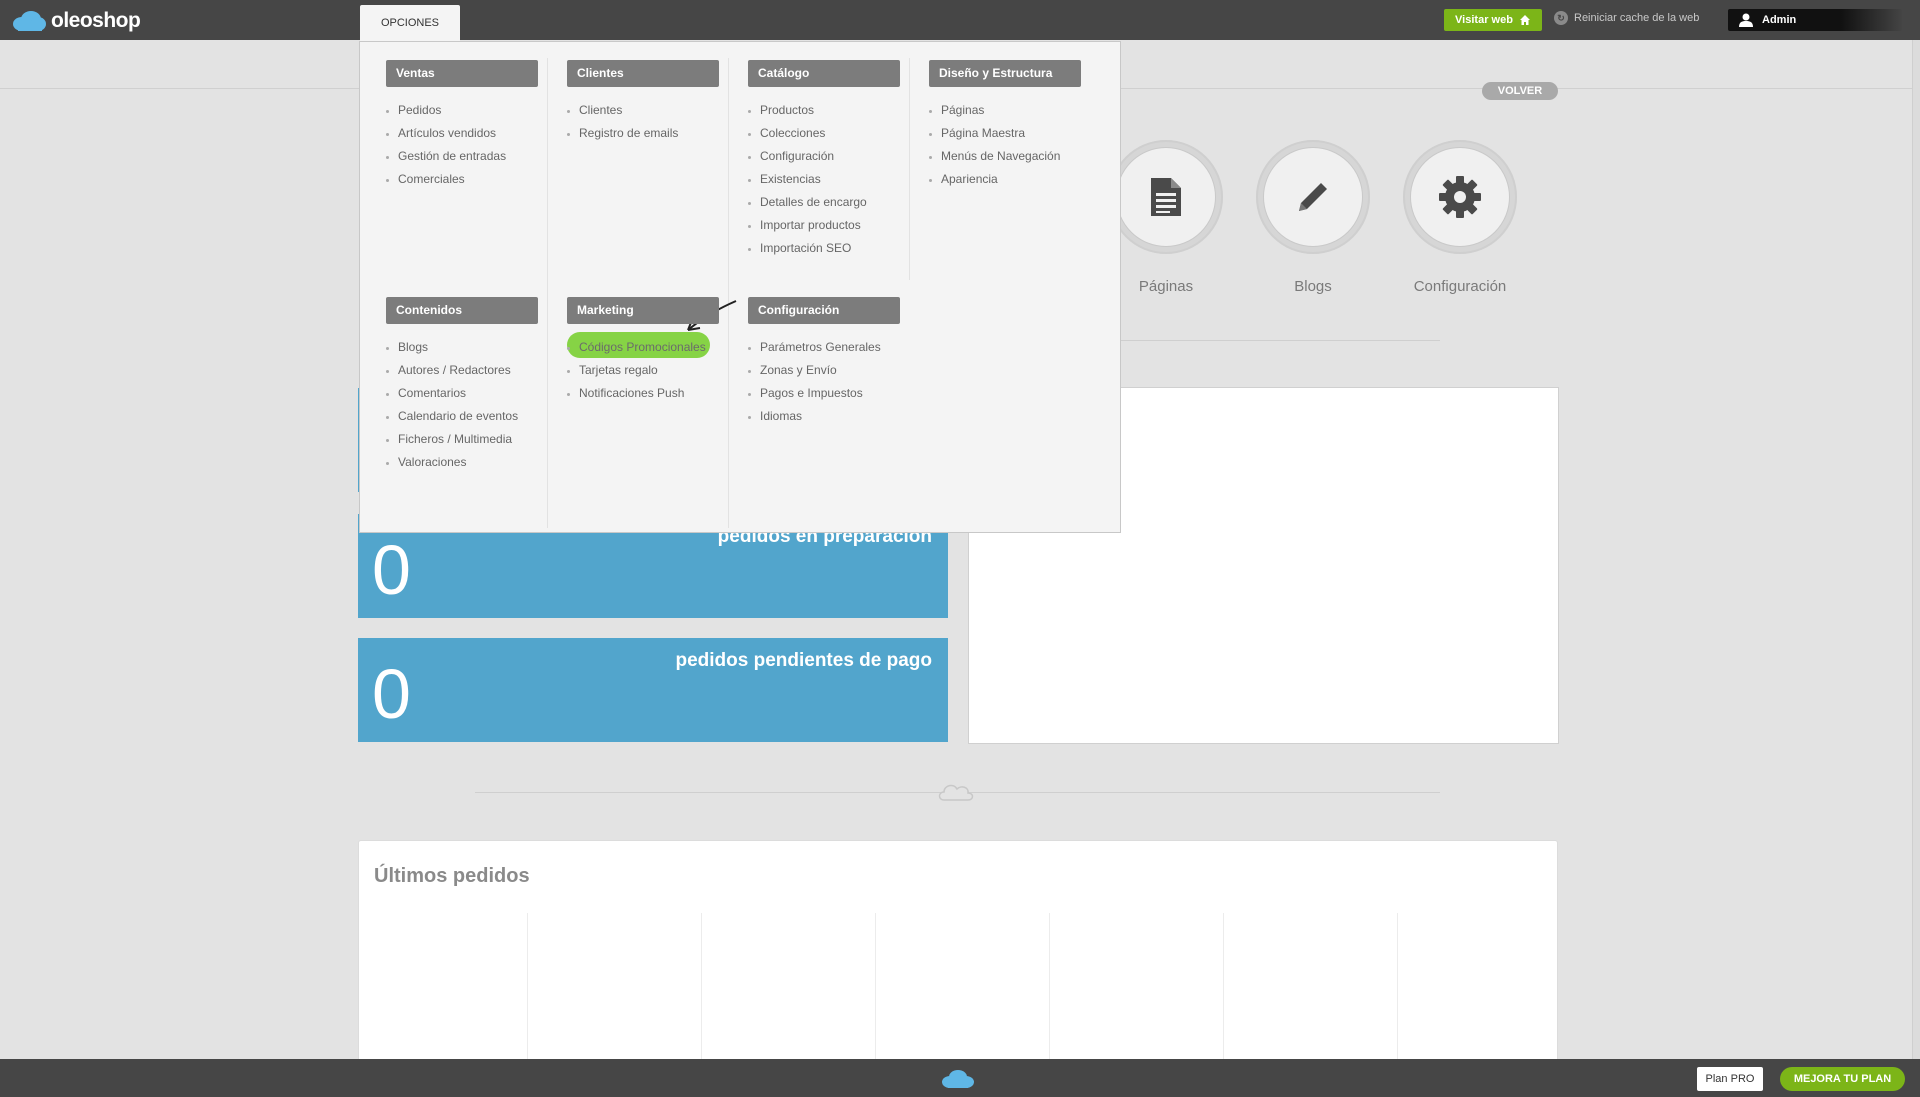 This screenshot has height=1097, width=1920. What do you see at coordinates (1005, 179) in the screenshot?
I see `menu-item-apariencia: Apariencia` at bounding box center [1005, 179].